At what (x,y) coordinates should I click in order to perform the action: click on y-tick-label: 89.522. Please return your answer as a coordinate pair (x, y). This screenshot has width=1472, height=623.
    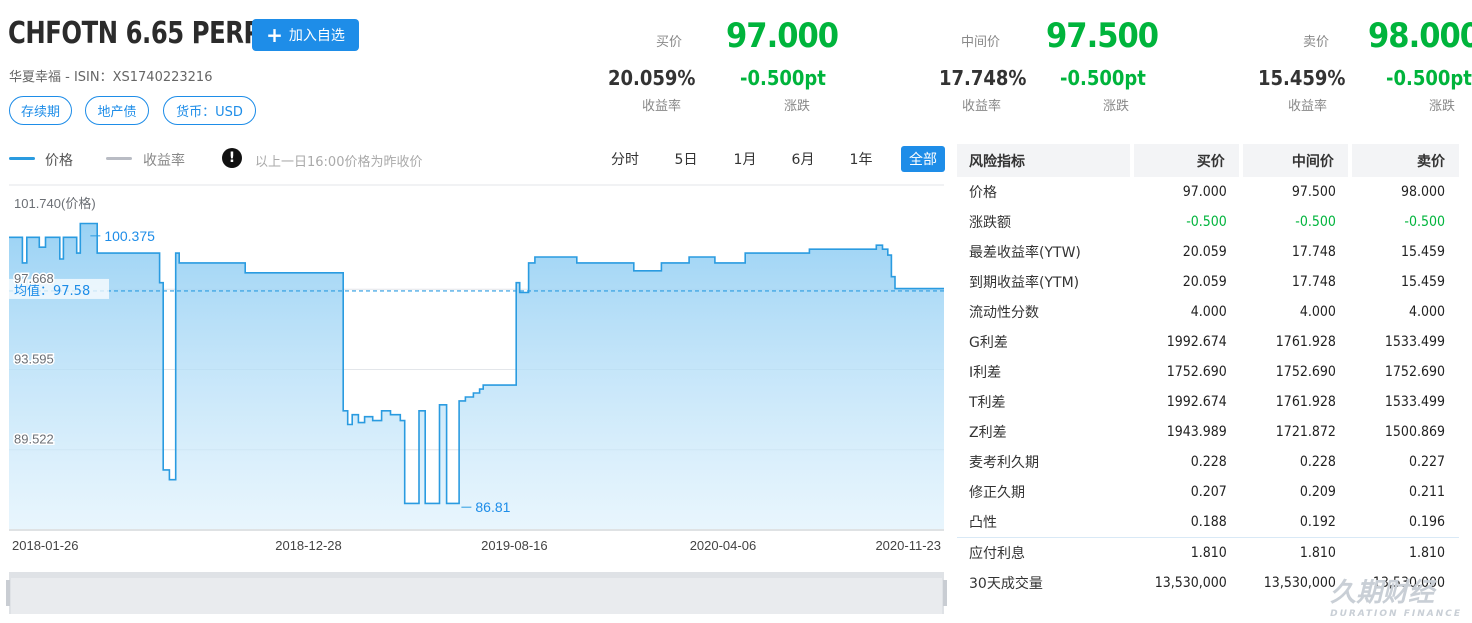
    Looking at the image, I should click on (34, 439).